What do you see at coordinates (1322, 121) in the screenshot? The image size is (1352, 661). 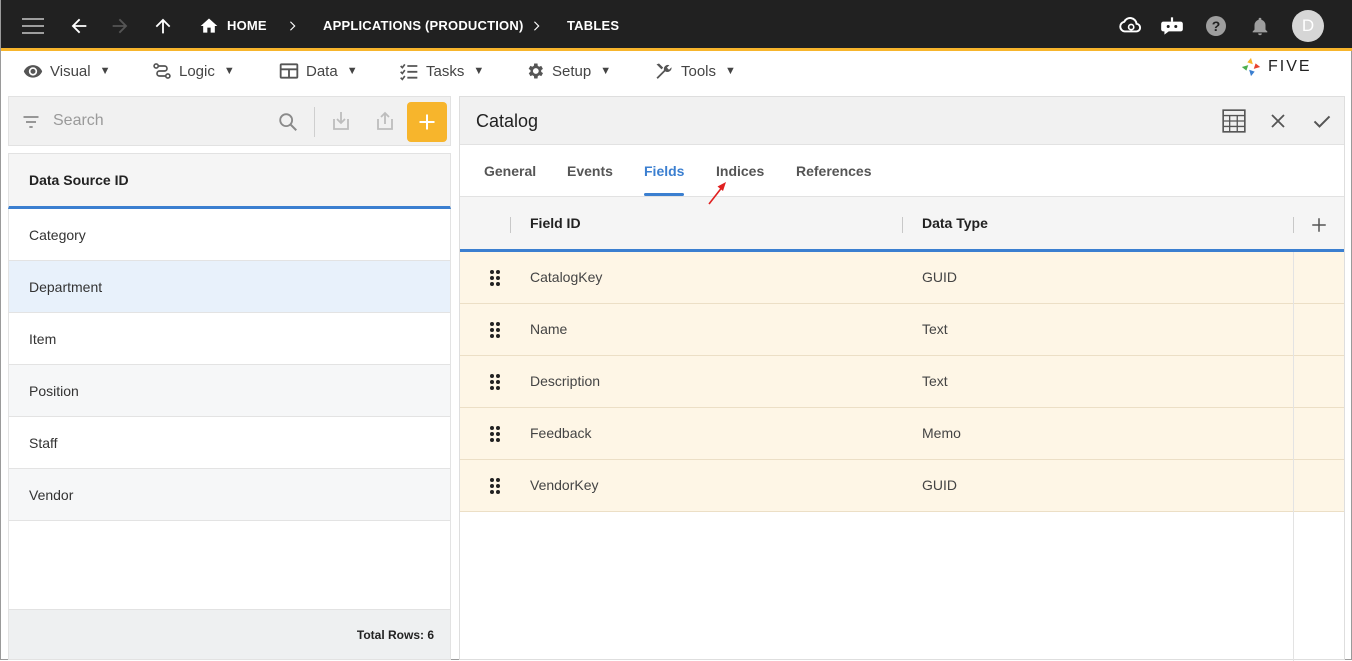 I see `save-check-icon` at bounding box center [1322, 121].